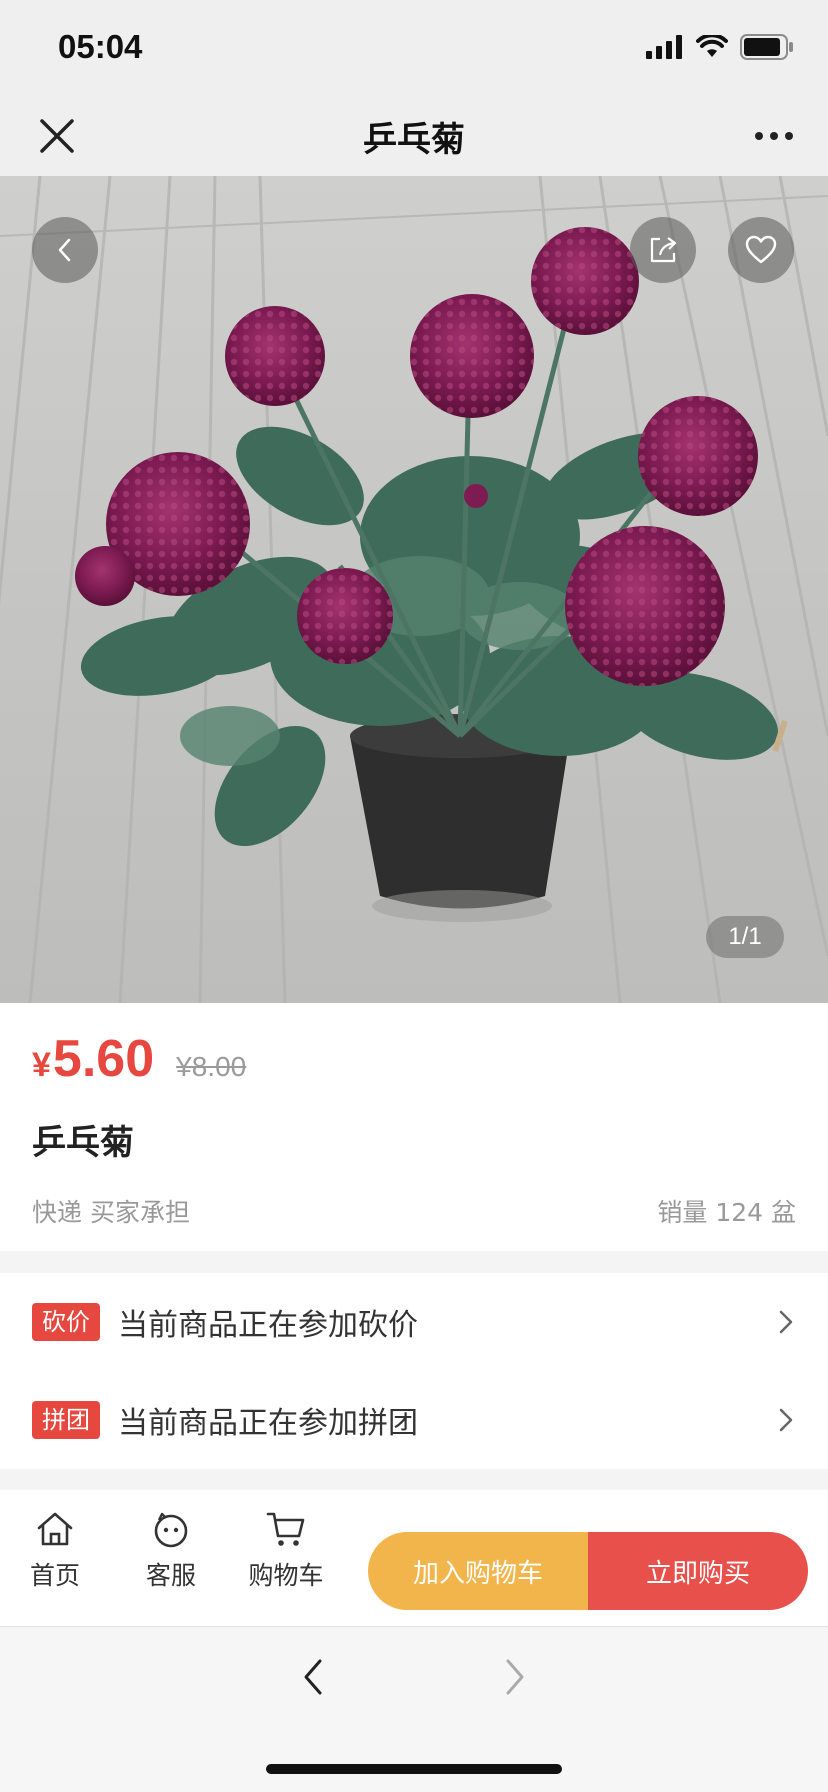  I want to click on browser-back-icon, so click(313, 1677).